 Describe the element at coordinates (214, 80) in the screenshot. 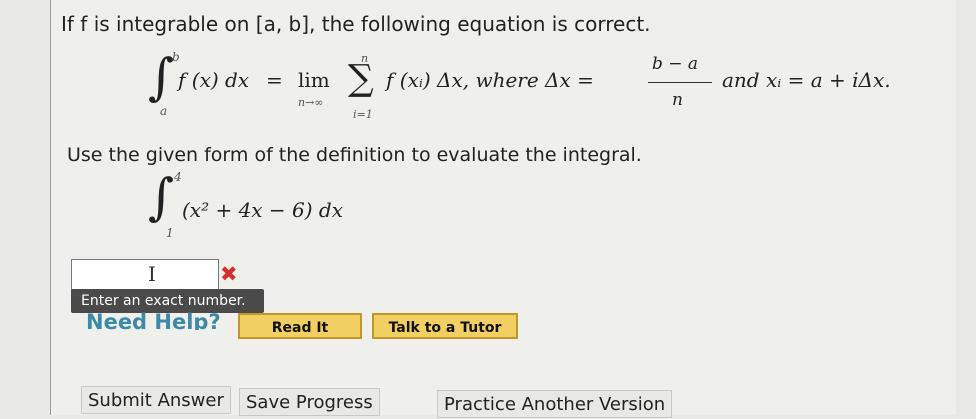

I see `integrand: f (x) dx` at that location.